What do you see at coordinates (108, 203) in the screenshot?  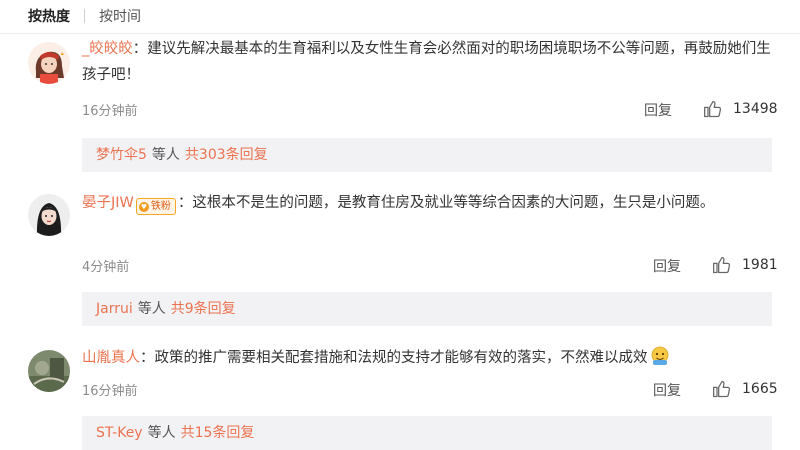 I see `comment-username: 晏子JIW` at bounding box center [108, 203].